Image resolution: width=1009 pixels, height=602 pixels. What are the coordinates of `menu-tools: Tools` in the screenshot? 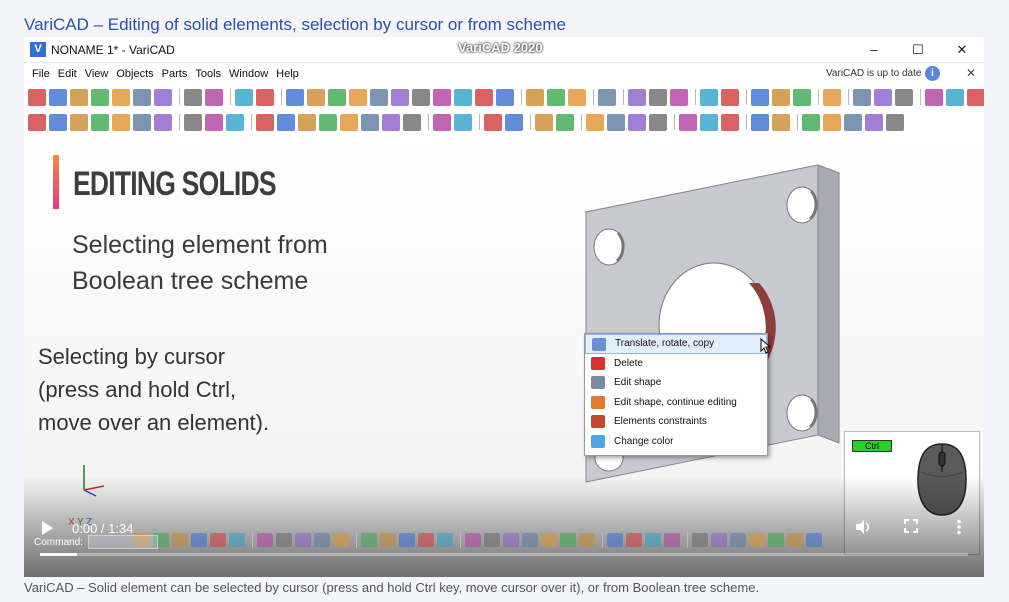 It's located at (208, 72).